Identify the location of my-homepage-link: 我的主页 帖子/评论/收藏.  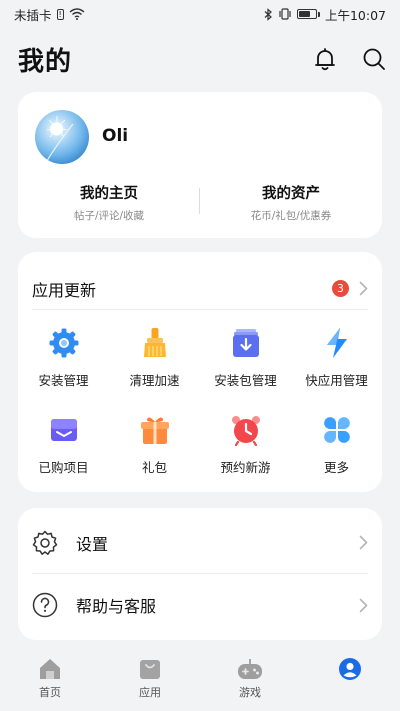
(109, 202).